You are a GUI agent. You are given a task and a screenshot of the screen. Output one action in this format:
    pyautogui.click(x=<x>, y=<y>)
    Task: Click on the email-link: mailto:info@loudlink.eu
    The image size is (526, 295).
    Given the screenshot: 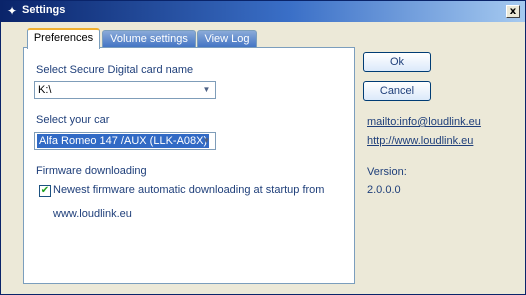 What is the action you would take?
    pyautogui.click(x=424, y=122)
    